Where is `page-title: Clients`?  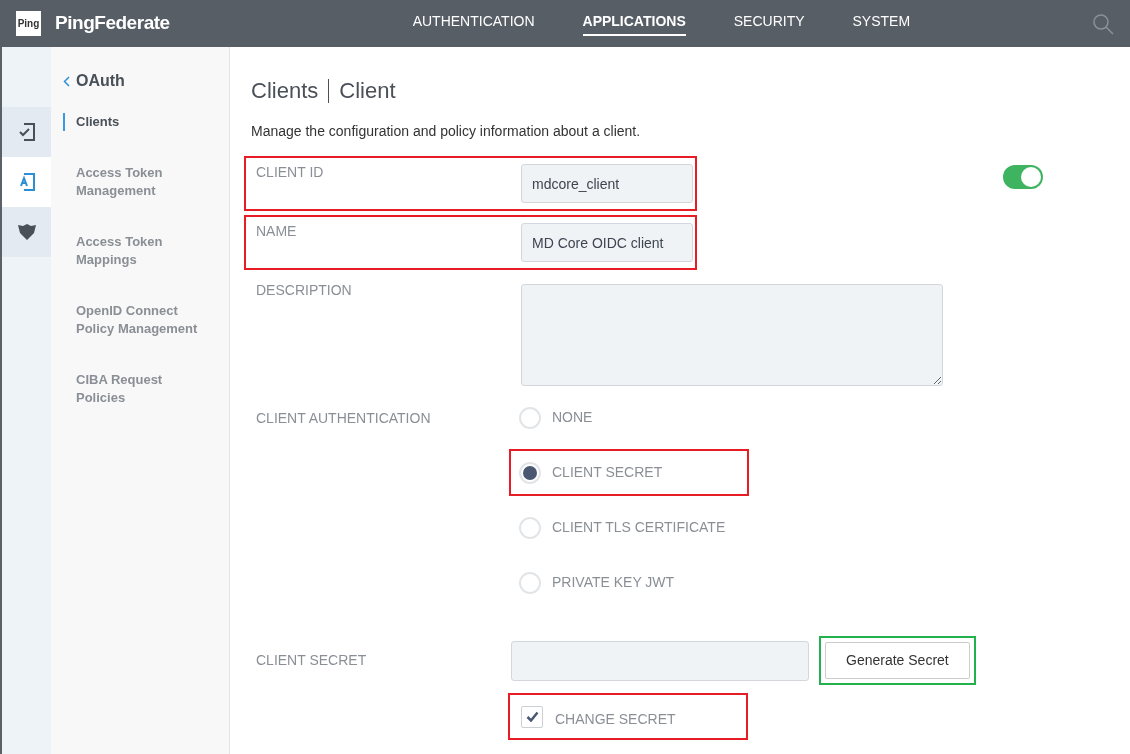 page-title: Clients is located at coordinates (285, 91).